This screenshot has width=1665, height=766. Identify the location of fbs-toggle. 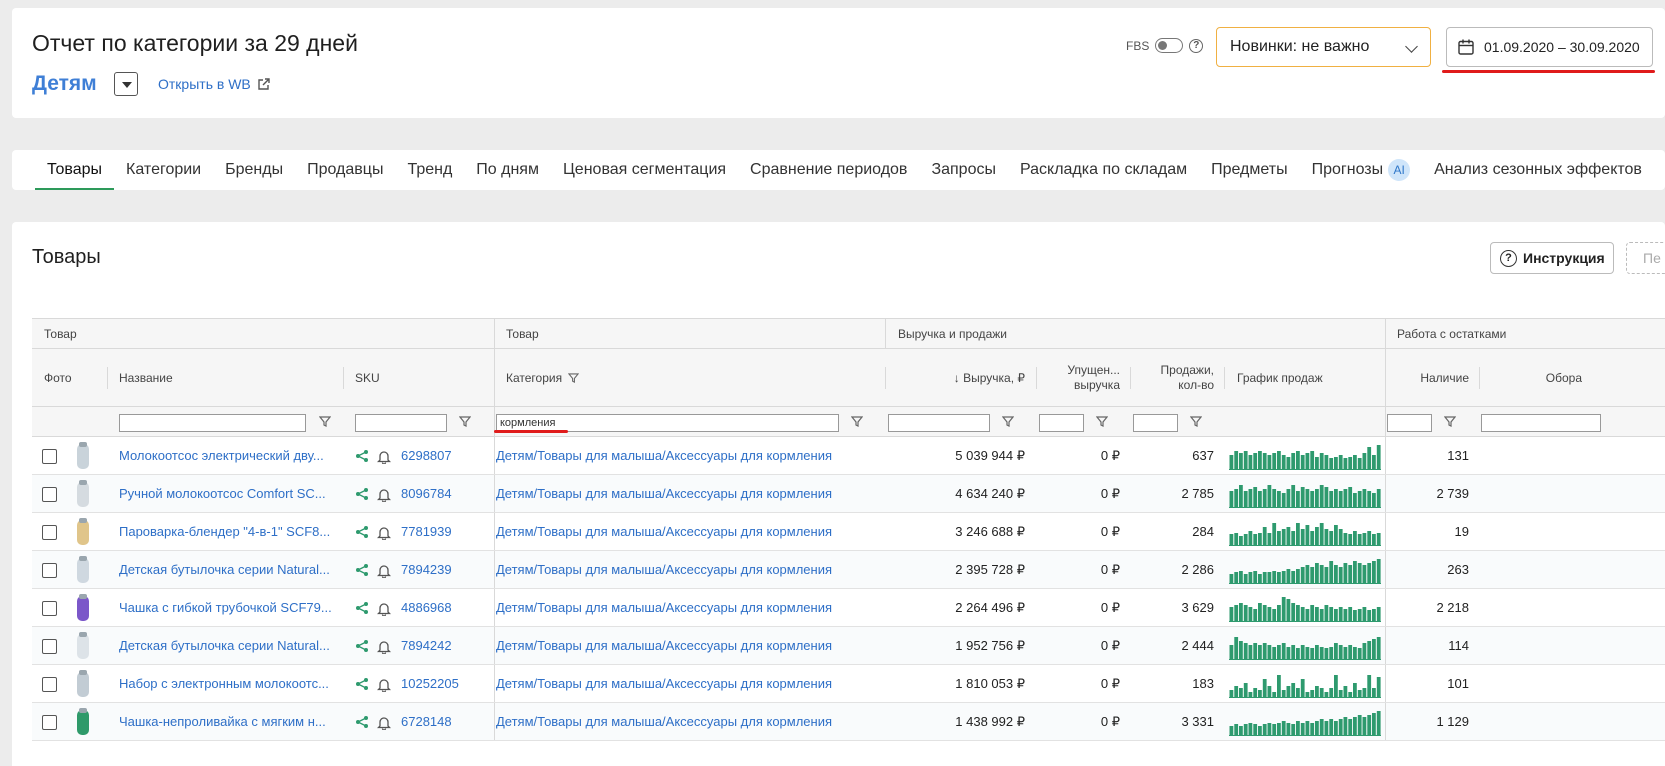
(1169, 45).